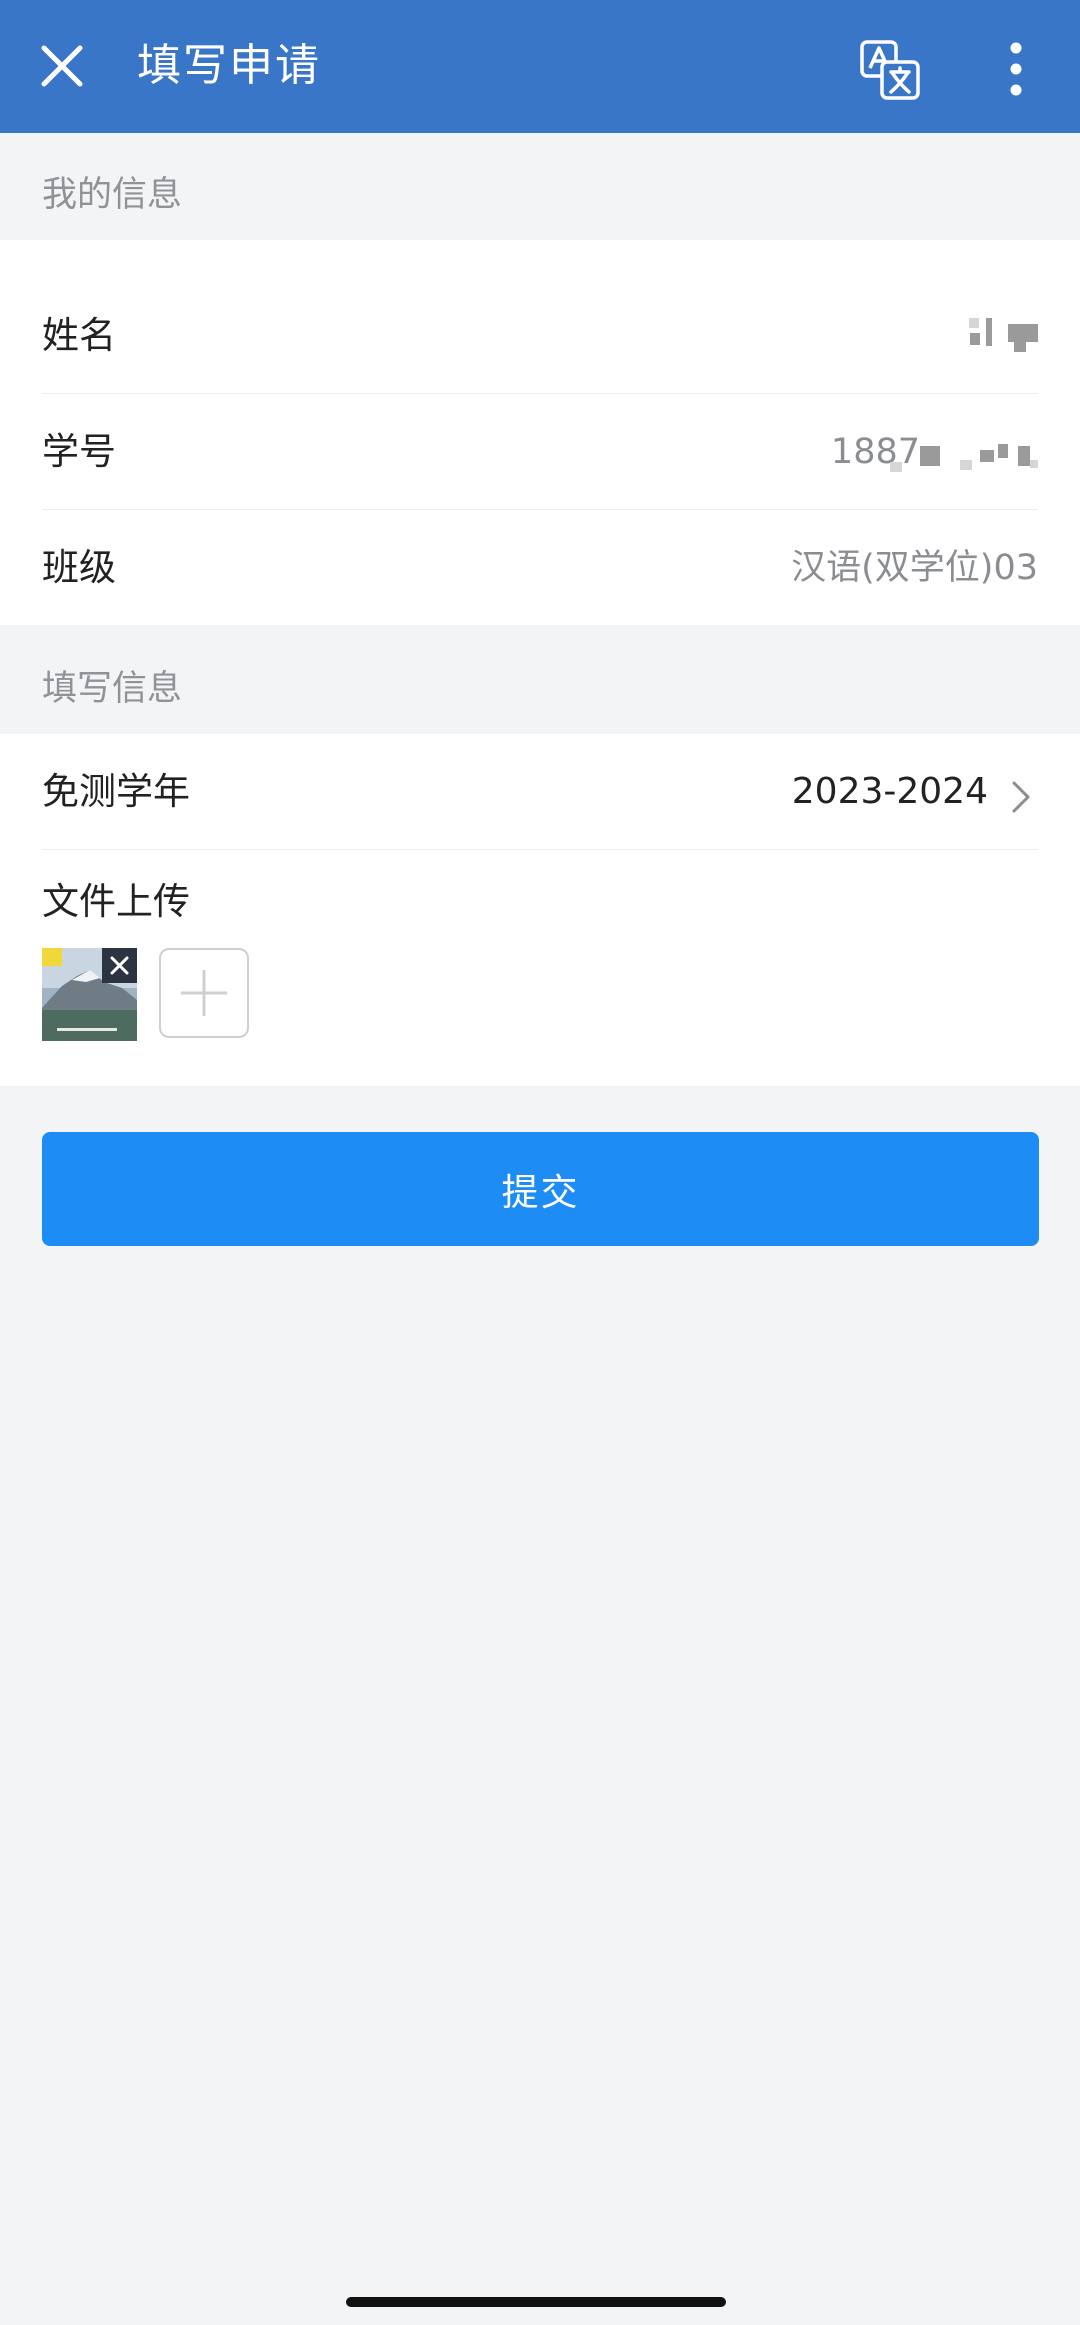  Describe the element at coordinates (889, 791) in the screenshot. I see `exempt-year-value: 2023-2024` at that location.